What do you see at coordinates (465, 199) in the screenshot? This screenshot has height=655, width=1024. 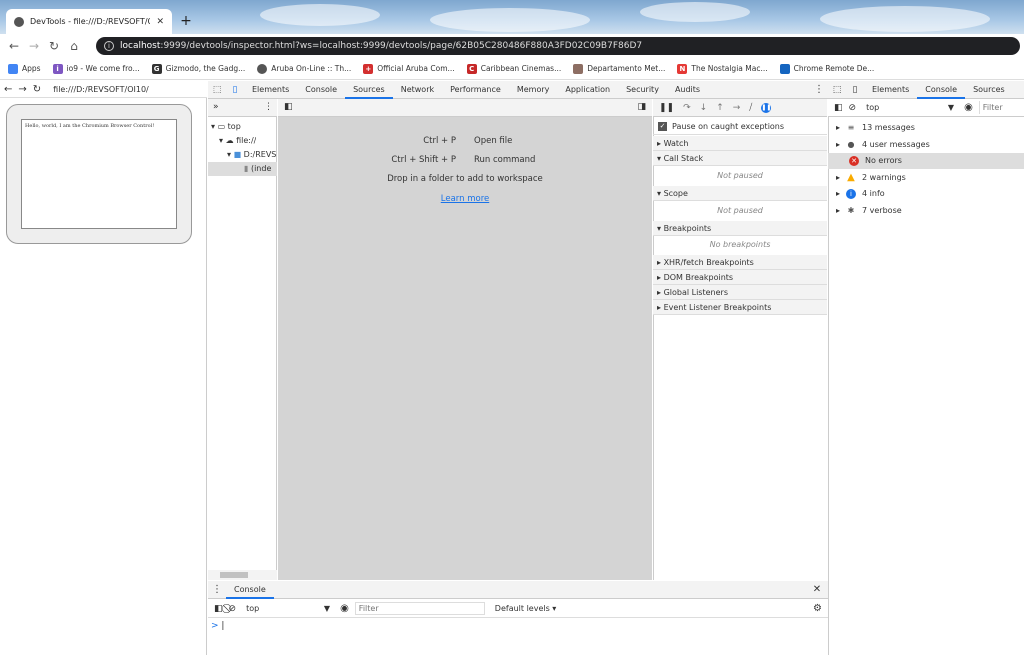 I see `learn-more-link: Learn more` at bounding box center [465, 199].